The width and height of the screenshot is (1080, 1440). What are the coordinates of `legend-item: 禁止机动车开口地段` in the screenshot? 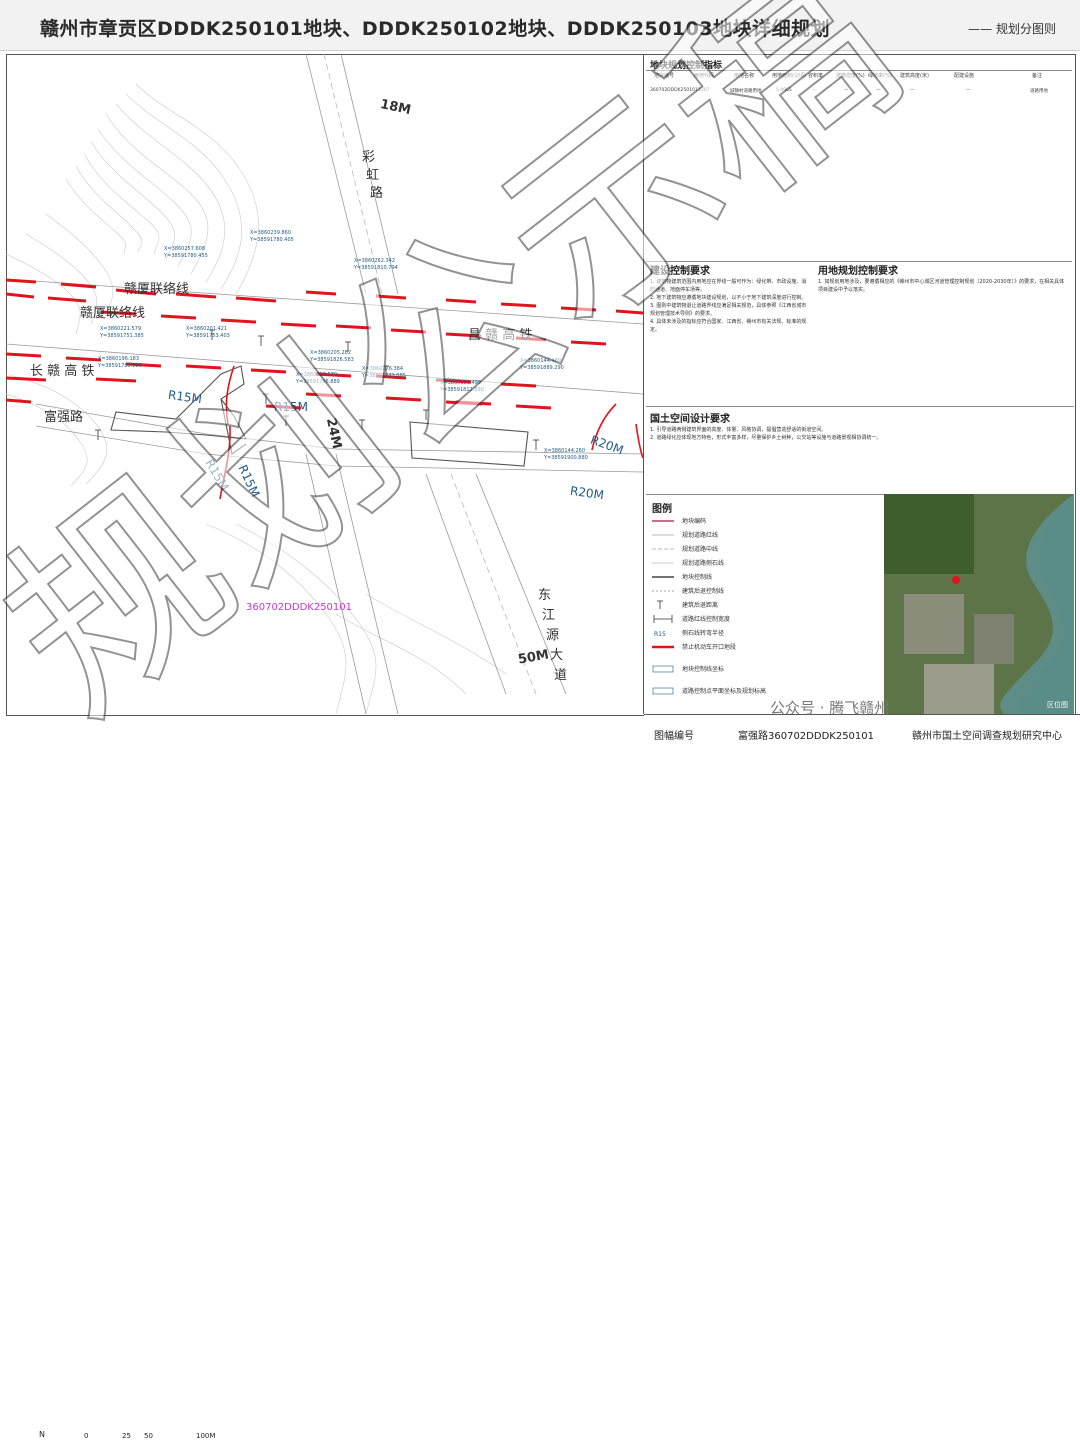 It's located at (762, 647).